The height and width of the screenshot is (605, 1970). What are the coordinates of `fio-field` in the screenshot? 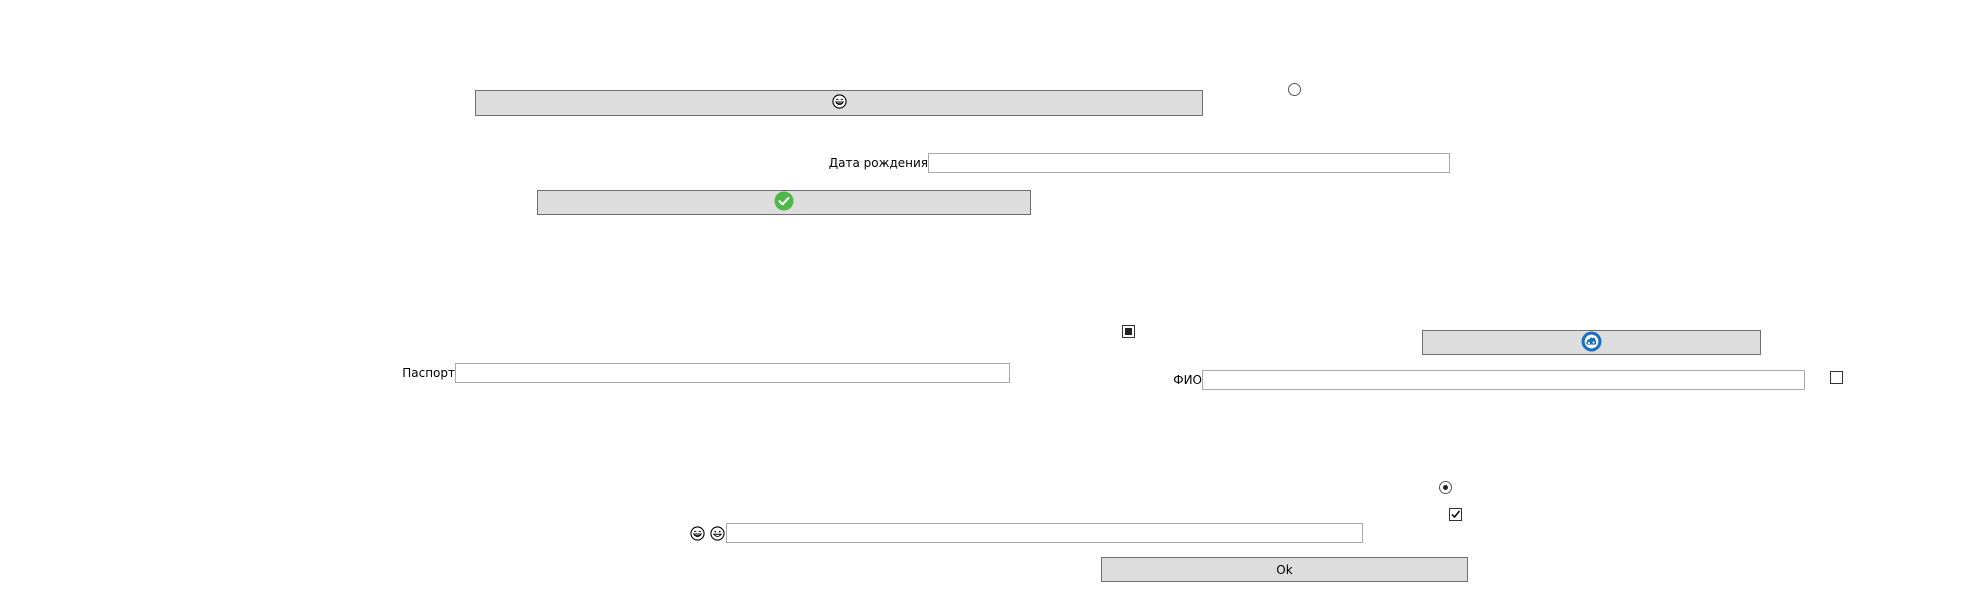 It's located at (1503, 380).